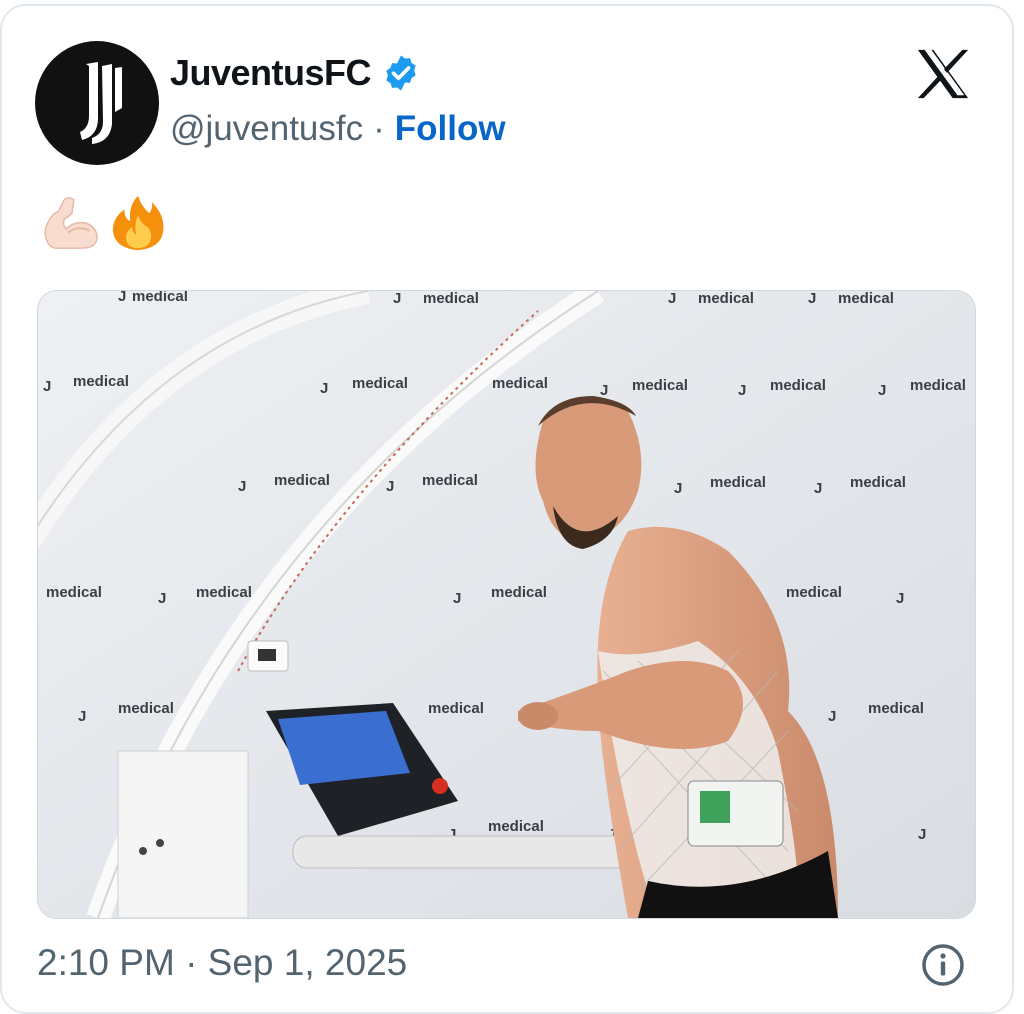 This screenshot has width=1024, height=1014. Describe the element at coordinates (450, 129) in the screenshot. I see `follow-button: Follow` at that location.